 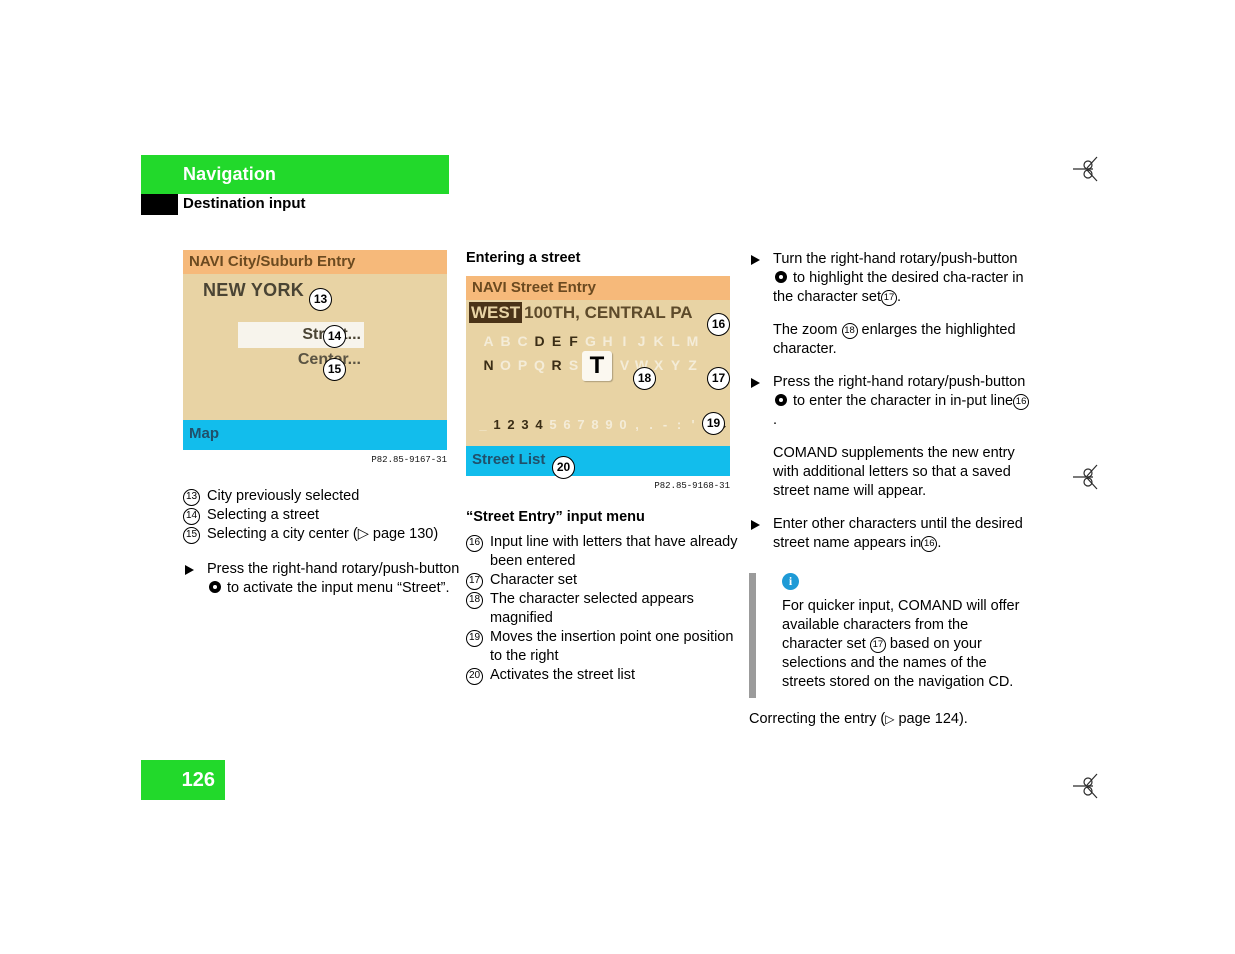 I want to click on callout-19: 19, so click(x=713, y=423).